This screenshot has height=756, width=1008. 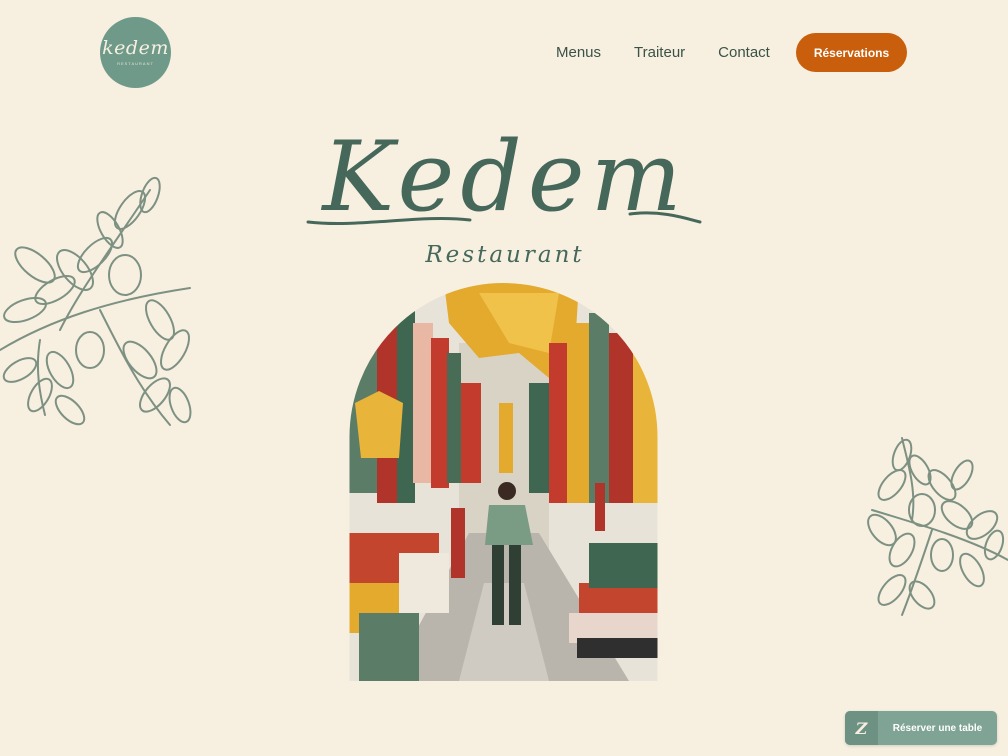 I want to click on reserve-table-label: Réserver une table, so click(x=937, y=728).